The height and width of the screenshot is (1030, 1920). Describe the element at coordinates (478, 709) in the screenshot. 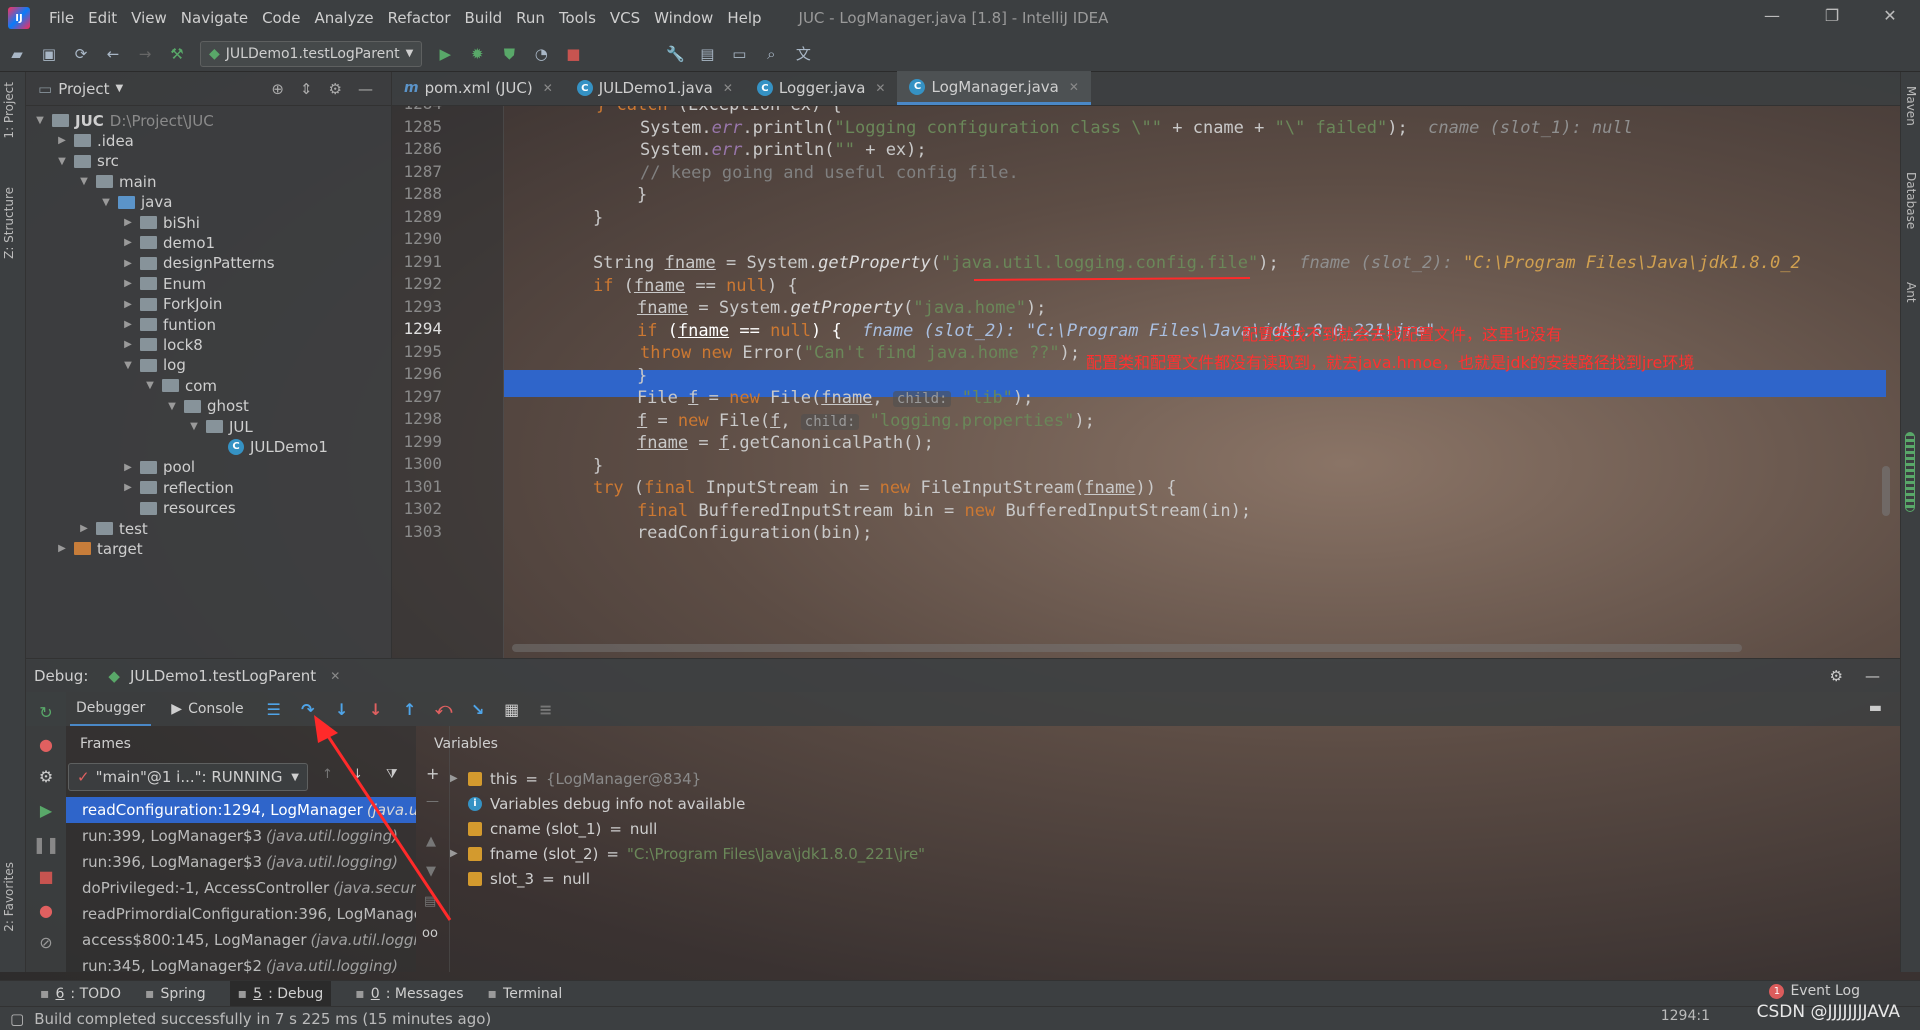

I see `run-to-cursor-icon: ↘` at that location.